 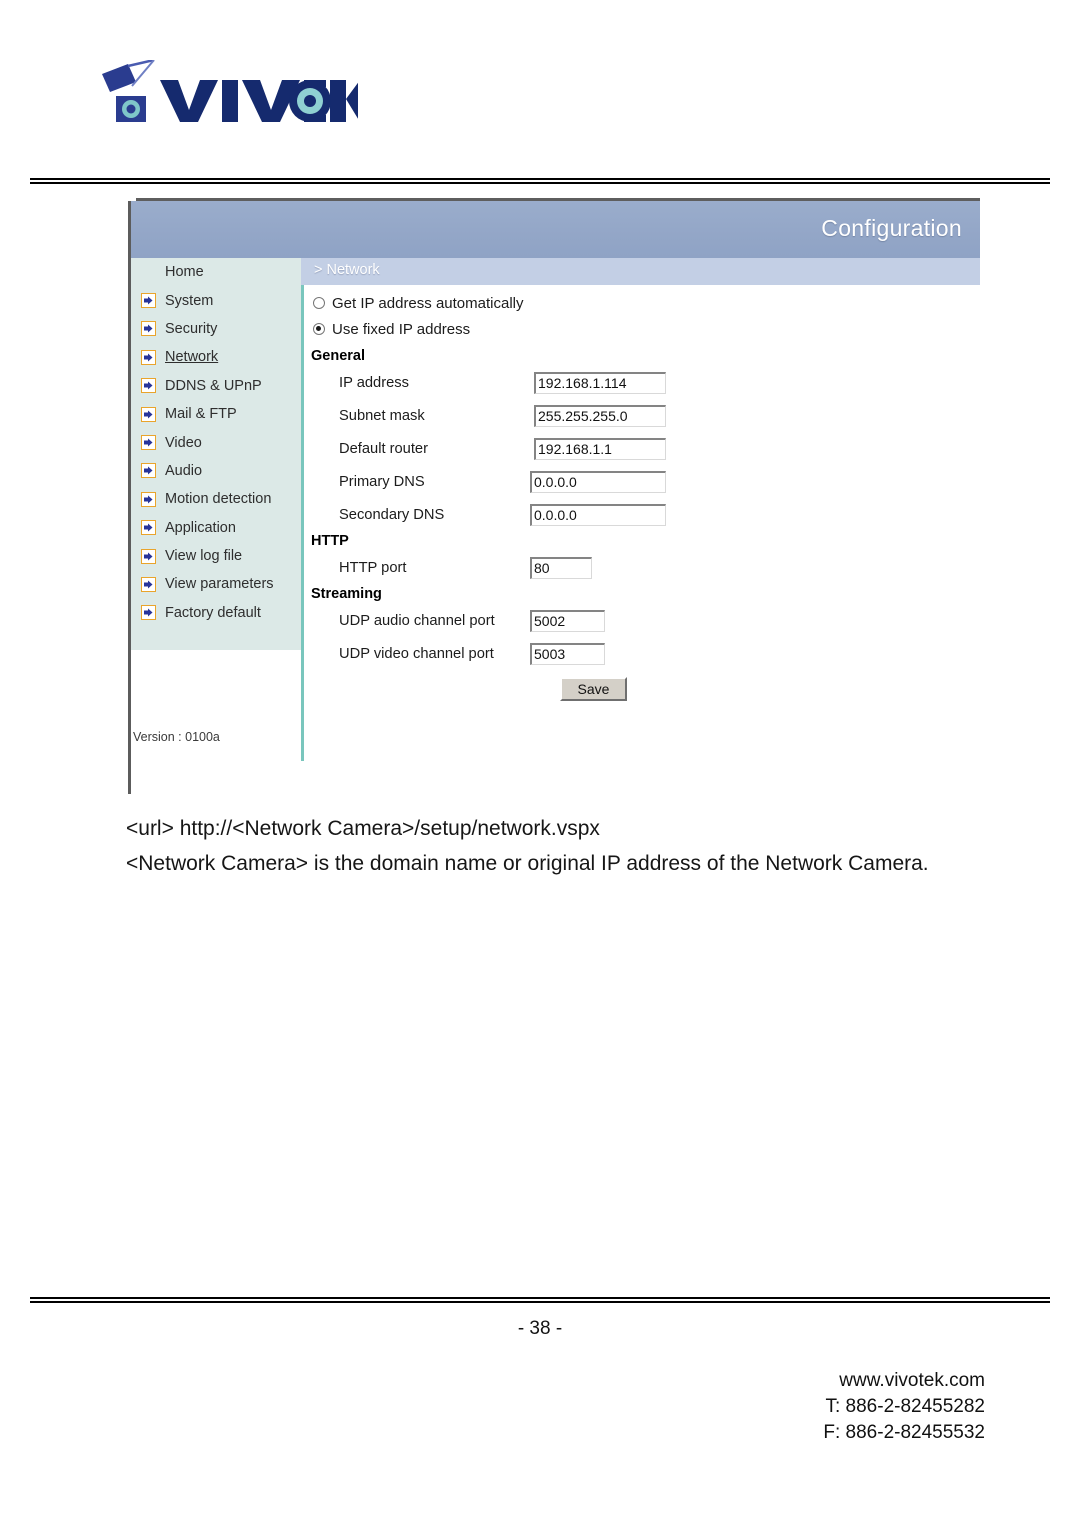 What do you see at coordinates (319, 303) in the screenshot?
I see `radio-unselected-icon` at bounding box center [319, 303].